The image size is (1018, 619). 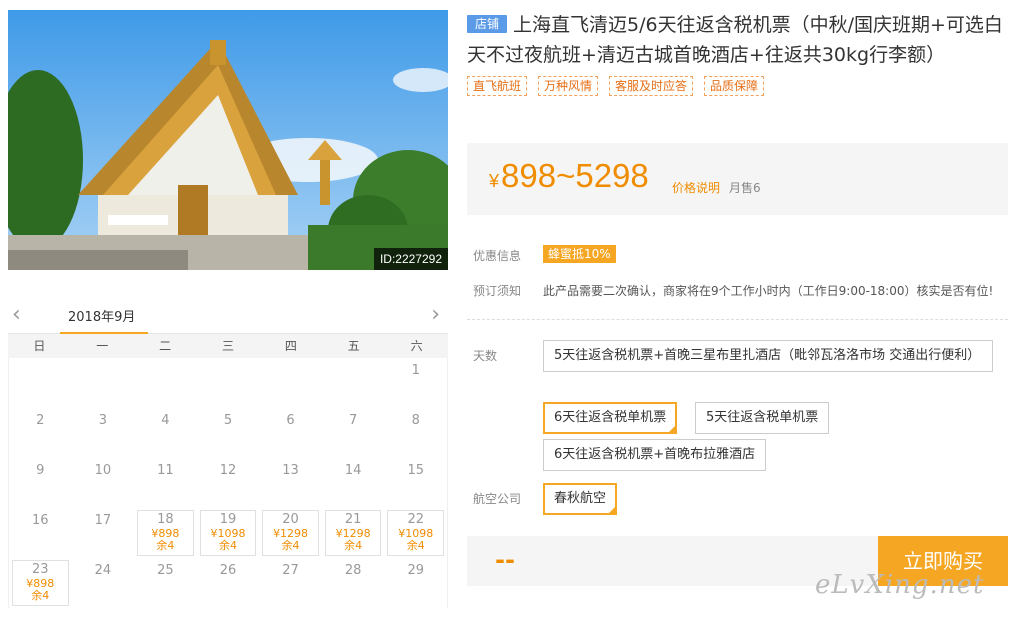 What do you see at coordinates (415, 470) in the screenshot?
I see `day-number: 15` at bounding box center [415, 470].